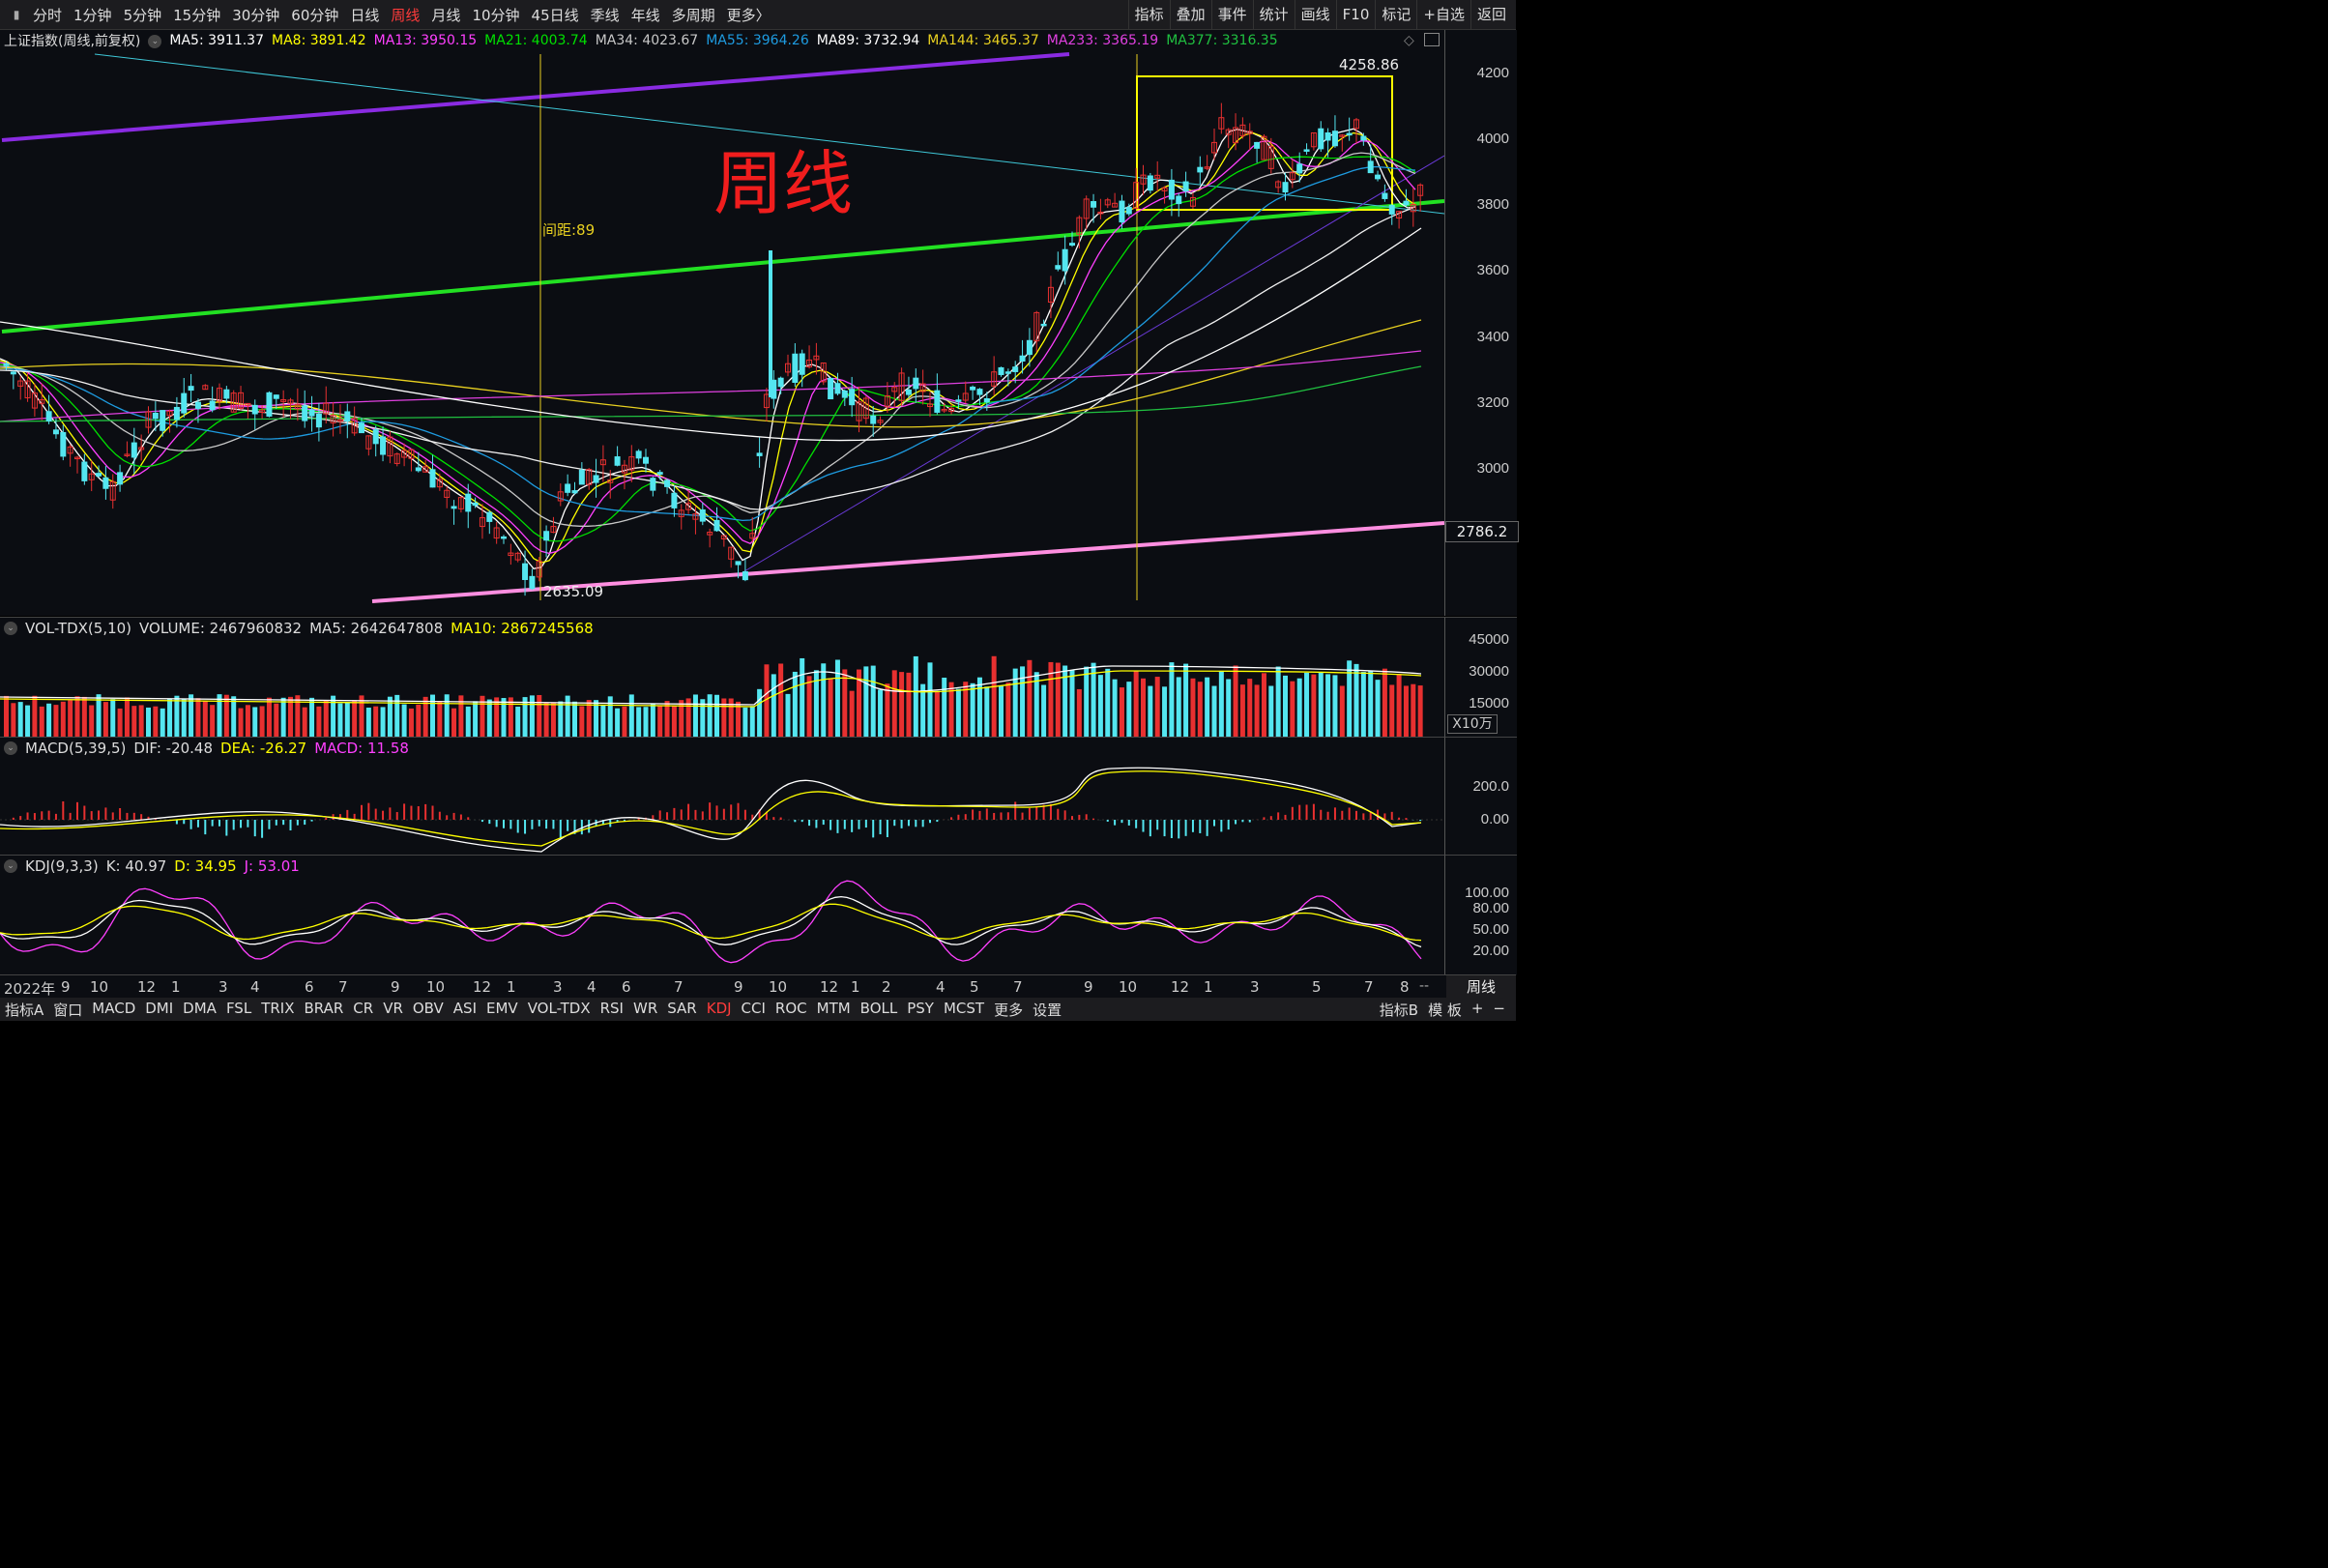 The height and width of the screenshot is (1568, 2328). What do you see at coordinates (48, 15) in the screenshot?
I see `period-tab: 分时` at bounding box center [48, 15].